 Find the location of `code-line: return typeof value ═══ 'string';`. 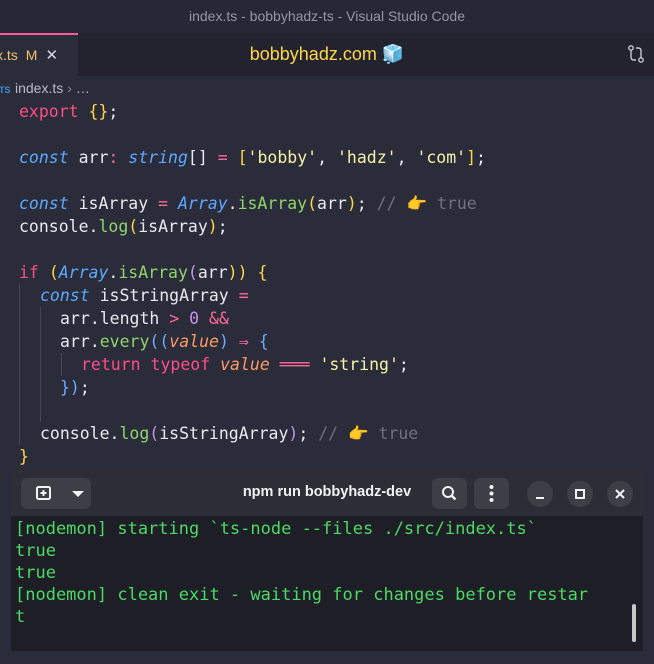

code-line: return typeof value ═══ 'string'; is located at coordinates (245, 364).